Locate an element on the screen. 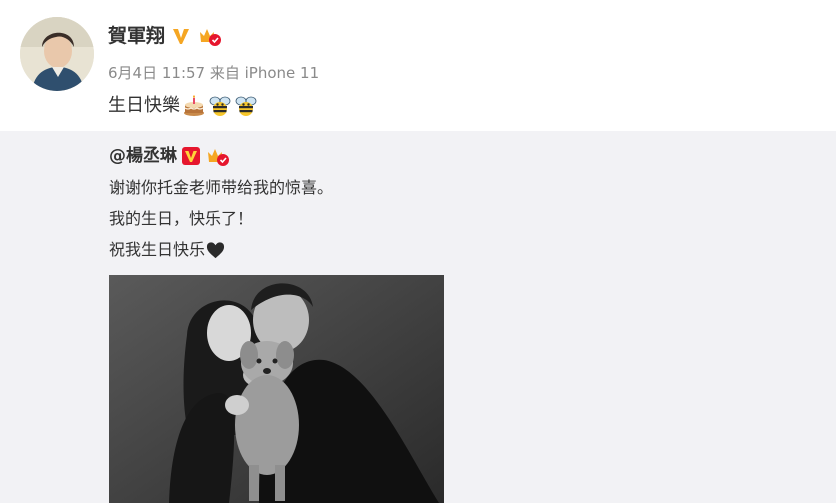  repost-author-text: @楊丞琳 is located at coordinates (143, 156).